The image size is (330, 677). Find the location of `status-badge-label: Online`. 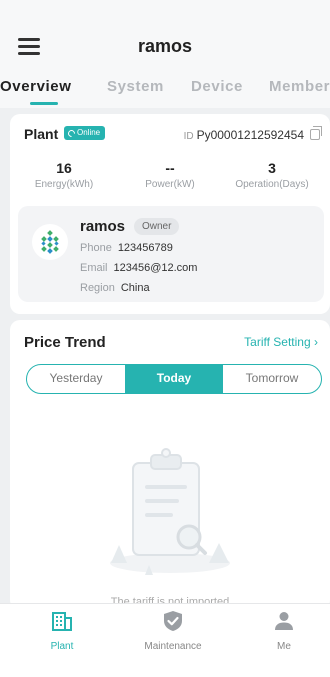

status-badge-label: Online is located at coordinates (89, 132).